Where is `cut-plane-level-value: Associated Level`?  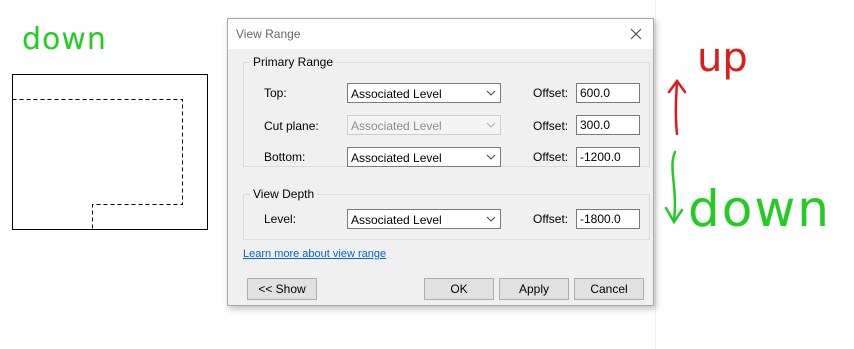
cut-plane-level-value: Associated Level is located at coordinates (396, 126).